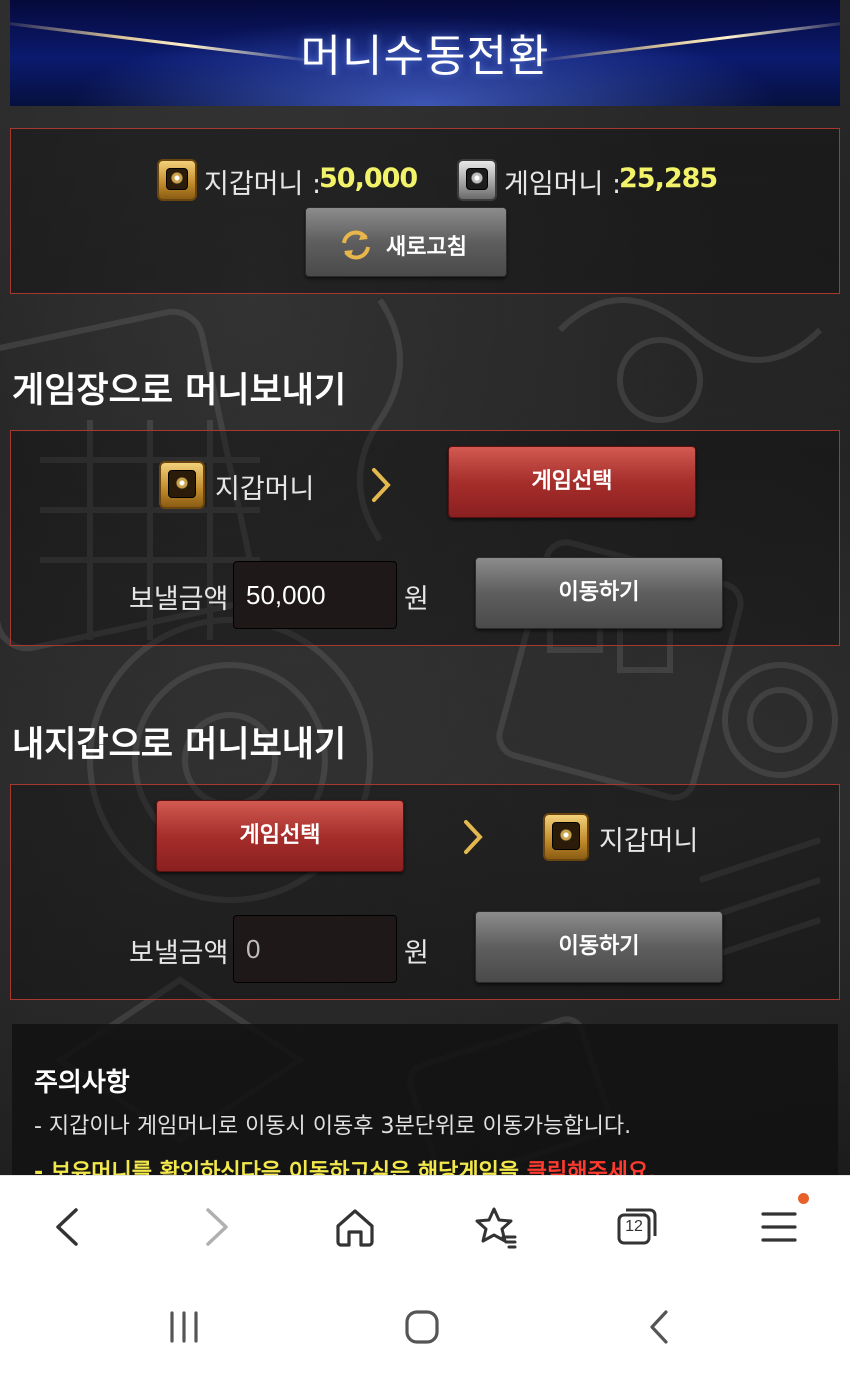 The width and height of the screenshot is (850, 1373). Describe the element at coordinates (496, 1227) in the screenshot. I see `bookmarks-icon` at that location.